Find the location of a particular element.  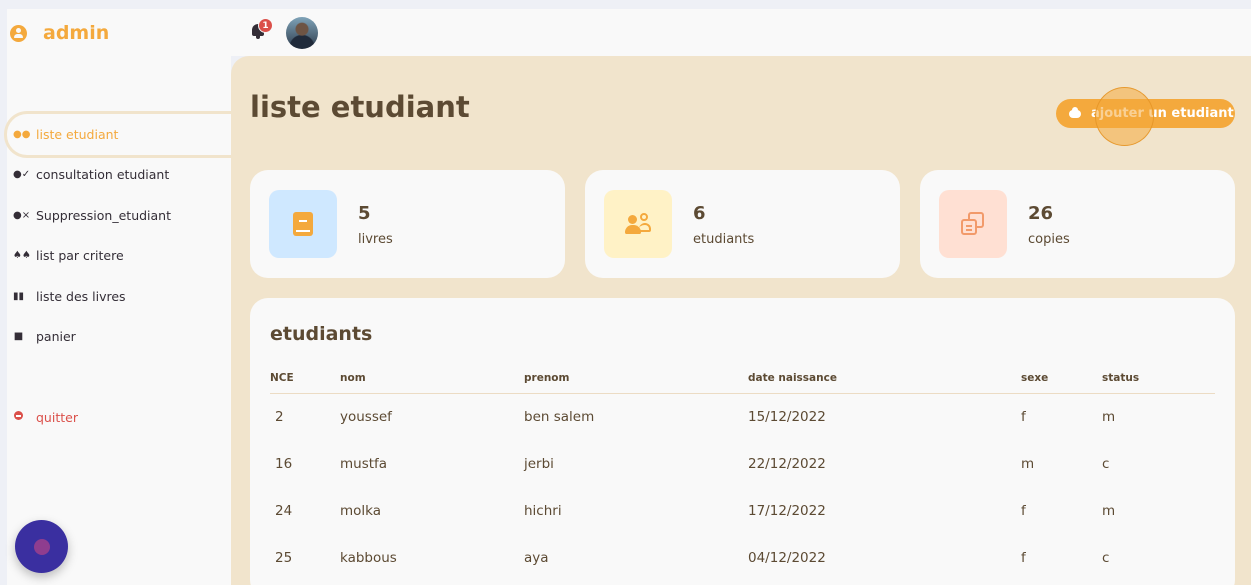

sidebar-item-list-par-critere: ♠♠ list par critere is located at coordinates (119, 256).